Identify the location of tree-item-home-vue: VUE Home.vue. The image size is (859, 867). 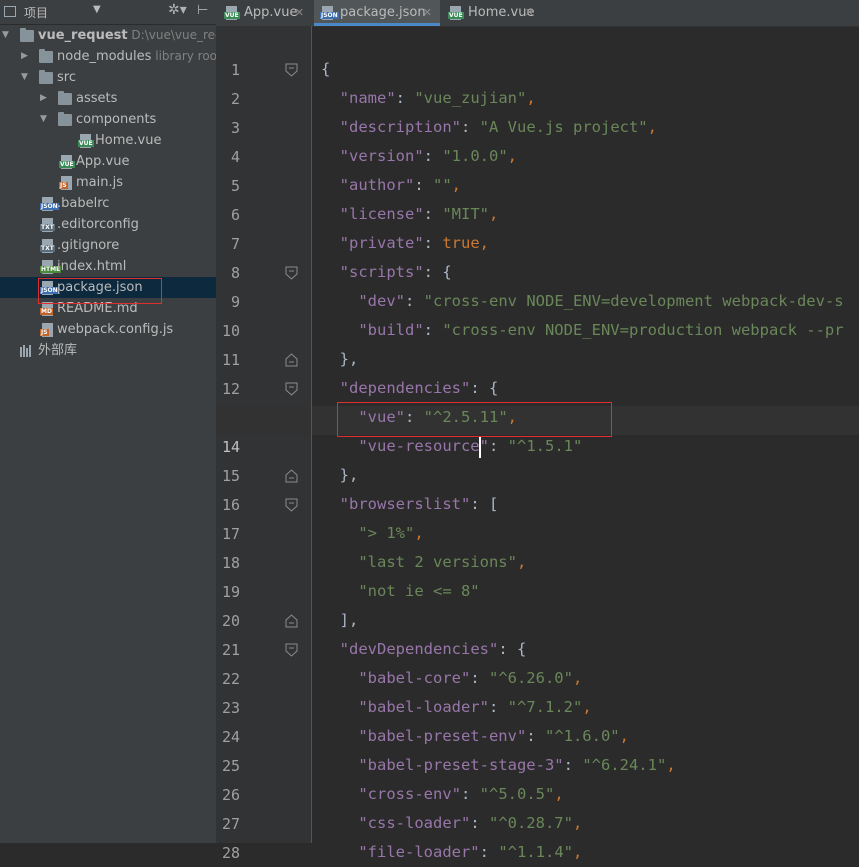
(108, 140).